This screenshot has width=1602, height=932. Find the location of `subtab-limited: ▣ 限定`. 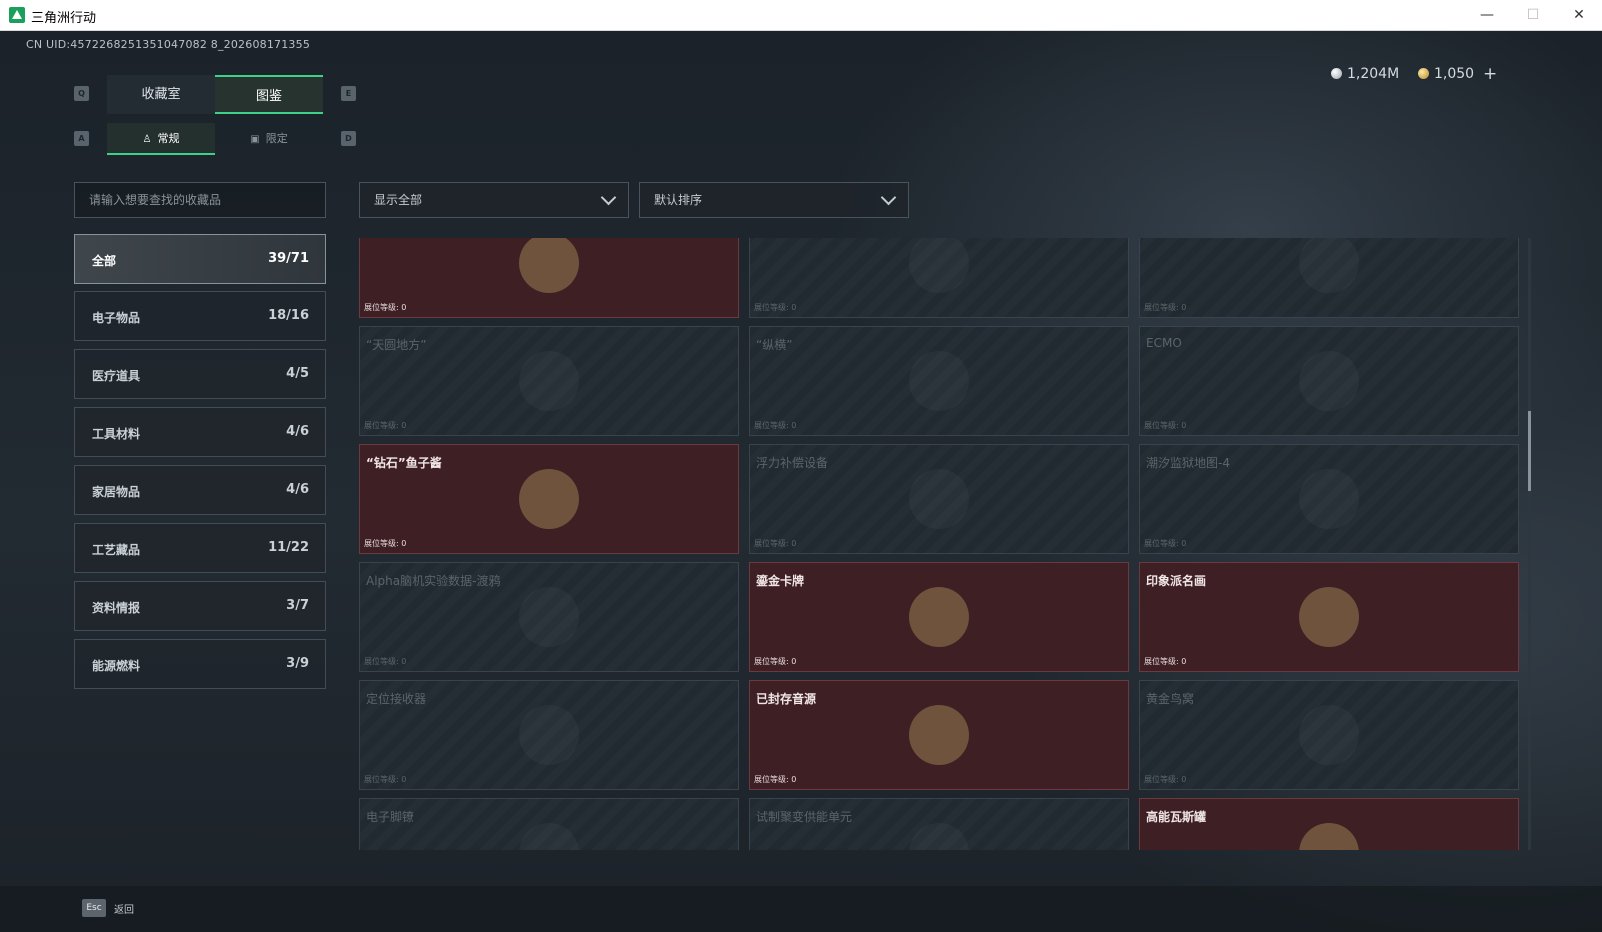

subtab-limited: ▣ 限定 is located at coordinates (269, 139).